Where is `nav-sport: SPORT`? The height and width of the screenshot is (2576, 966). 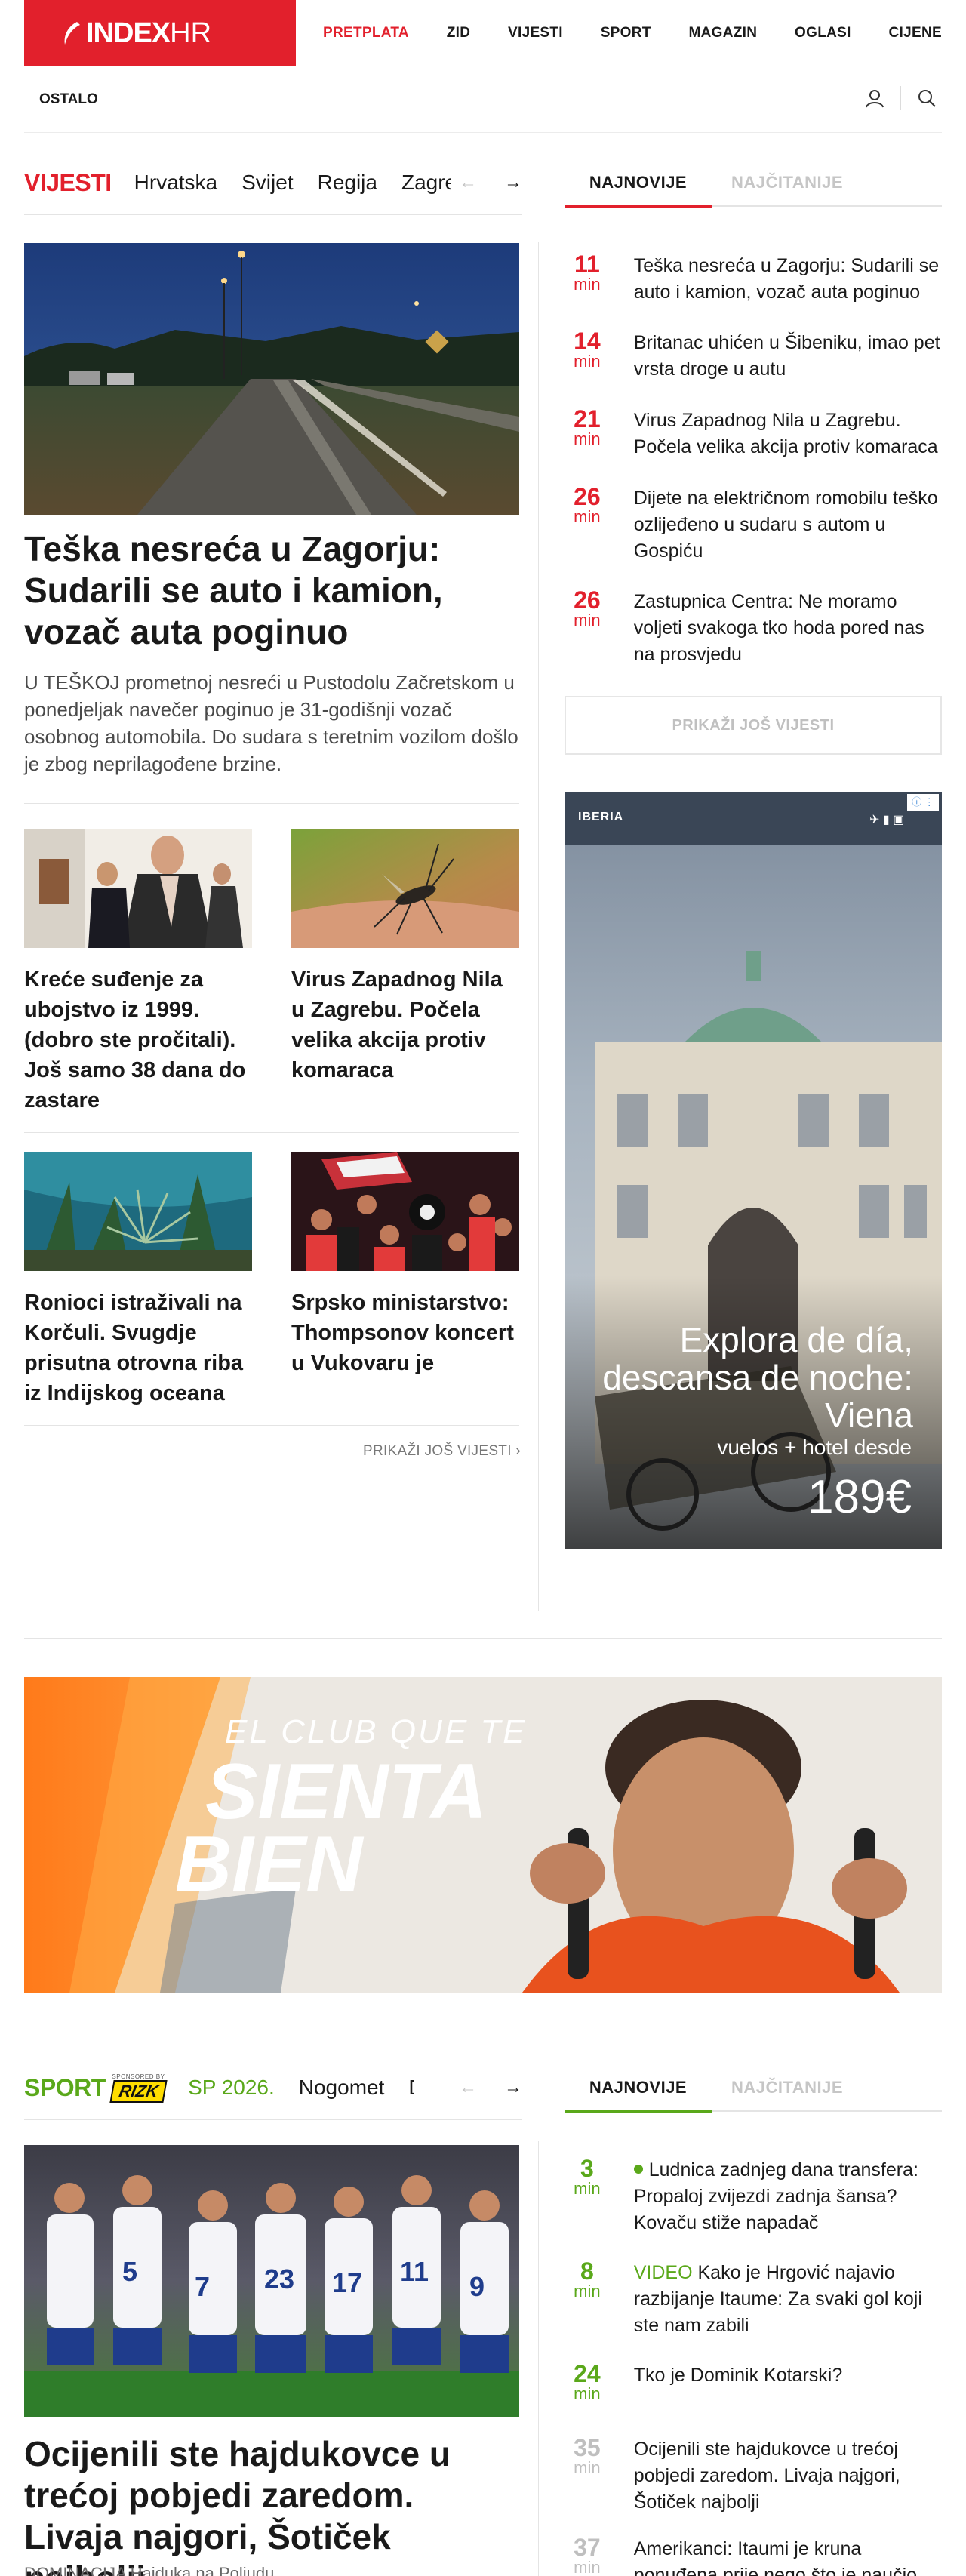 nav-sport: SPORT is located at coordinates (626, 33).